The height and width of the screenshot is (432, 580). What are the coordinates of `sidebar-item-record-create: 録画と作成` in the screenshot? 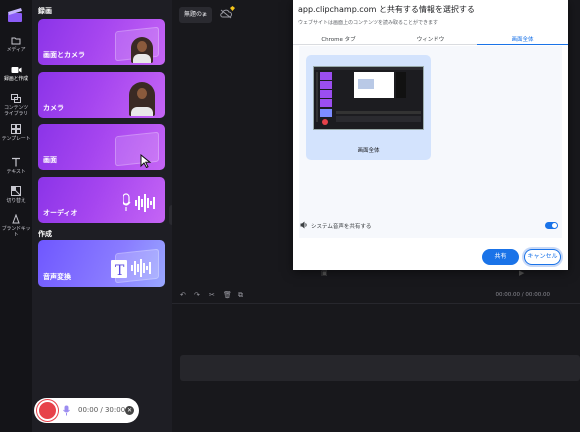 It's located at (16, 74).